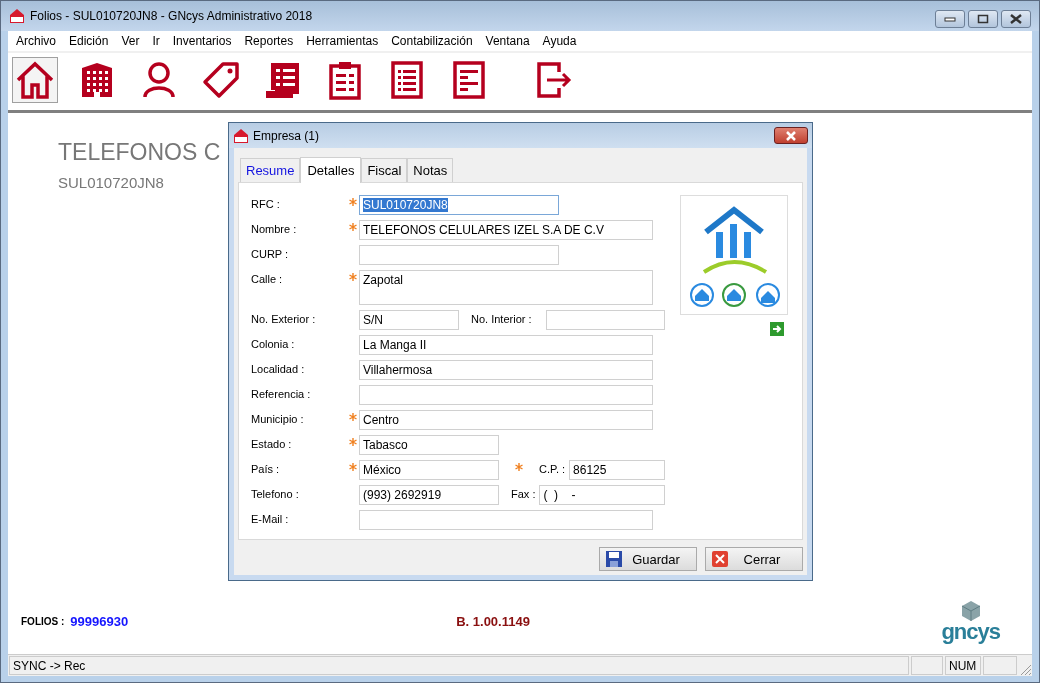  What do you see at coordinates (275, 493) in the screenshot?
I see `field-label: Telefono :` at bounding box center [275, 493].